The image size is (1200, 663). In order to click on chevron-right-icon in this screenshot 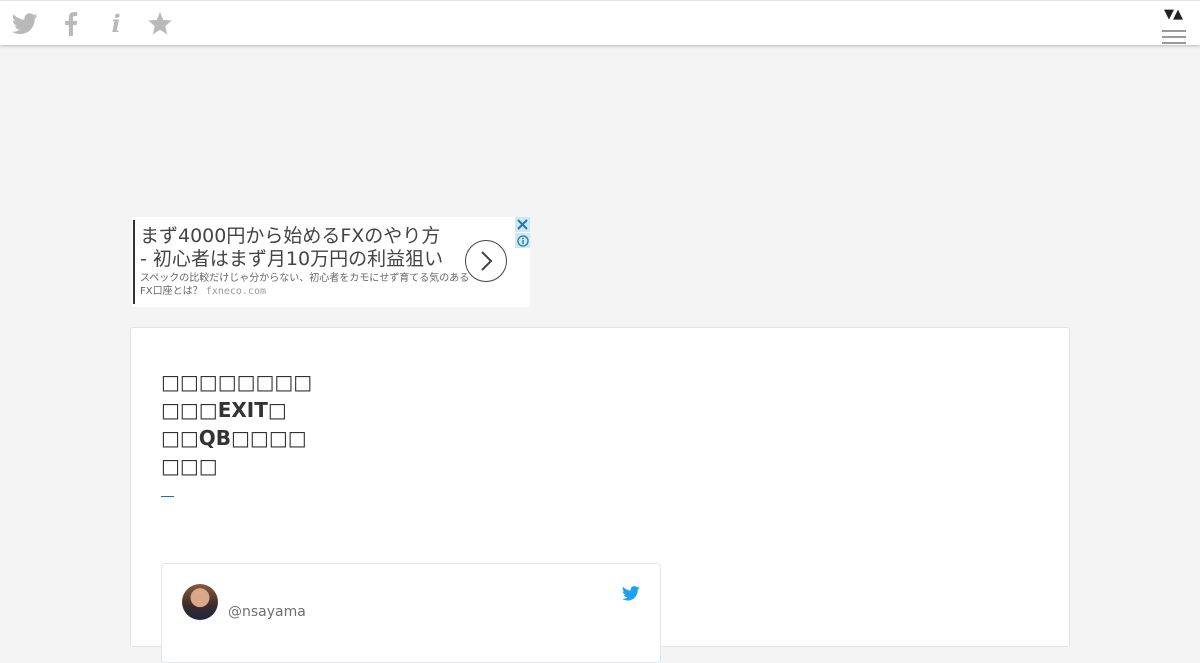, I will do `click(487, 261)`.